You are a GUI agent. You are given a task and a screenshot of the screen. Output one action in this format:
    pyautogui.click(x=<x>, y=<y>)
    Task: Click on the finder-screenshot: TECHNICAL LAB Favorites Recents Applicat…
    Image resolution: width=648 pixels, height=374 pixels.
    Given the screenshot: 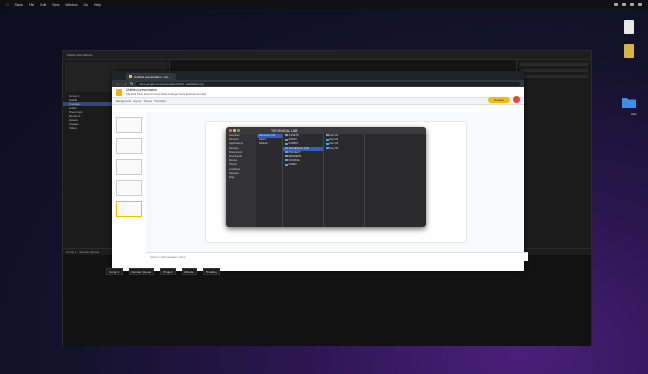 What is the action you would take?
    pyautogui.click(x=326, y=177)
    